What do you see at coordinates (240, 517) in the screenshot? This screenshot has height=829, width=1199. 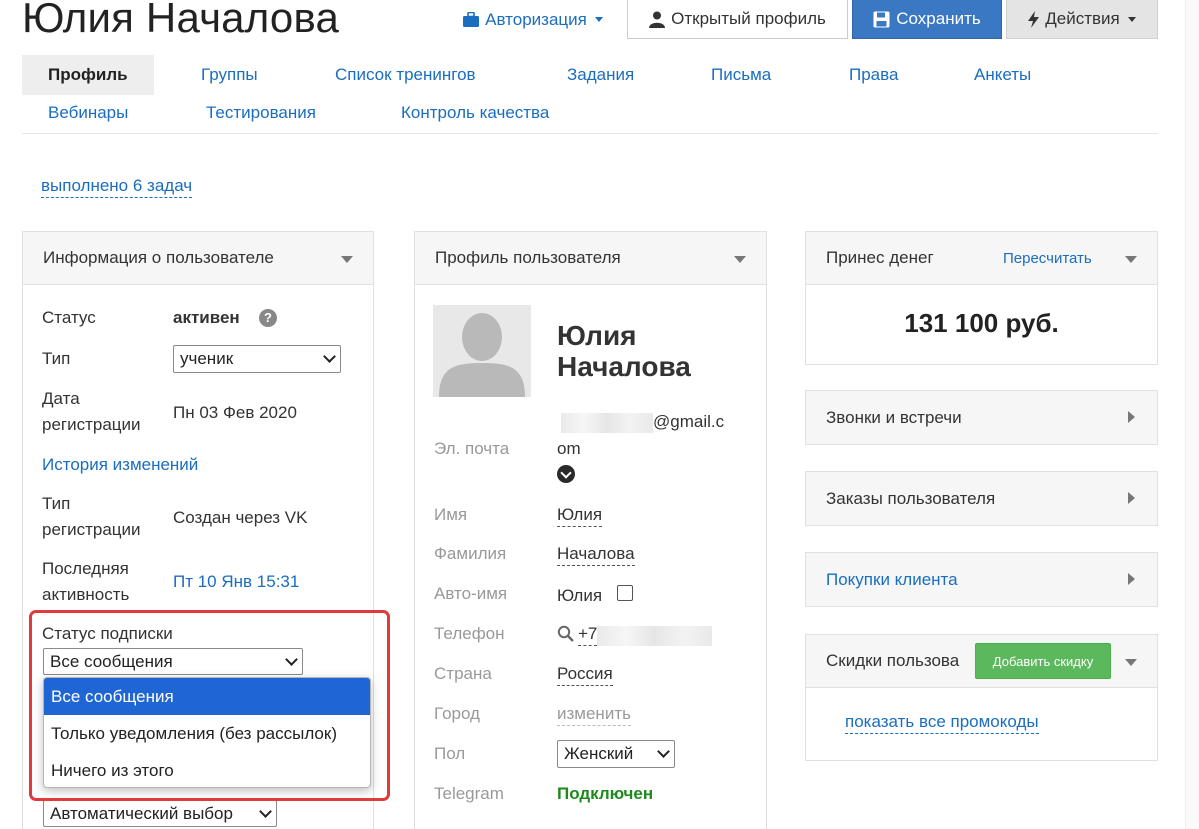 I see `reg-type-value: Создан через VK` at bounding box center [240, 517].